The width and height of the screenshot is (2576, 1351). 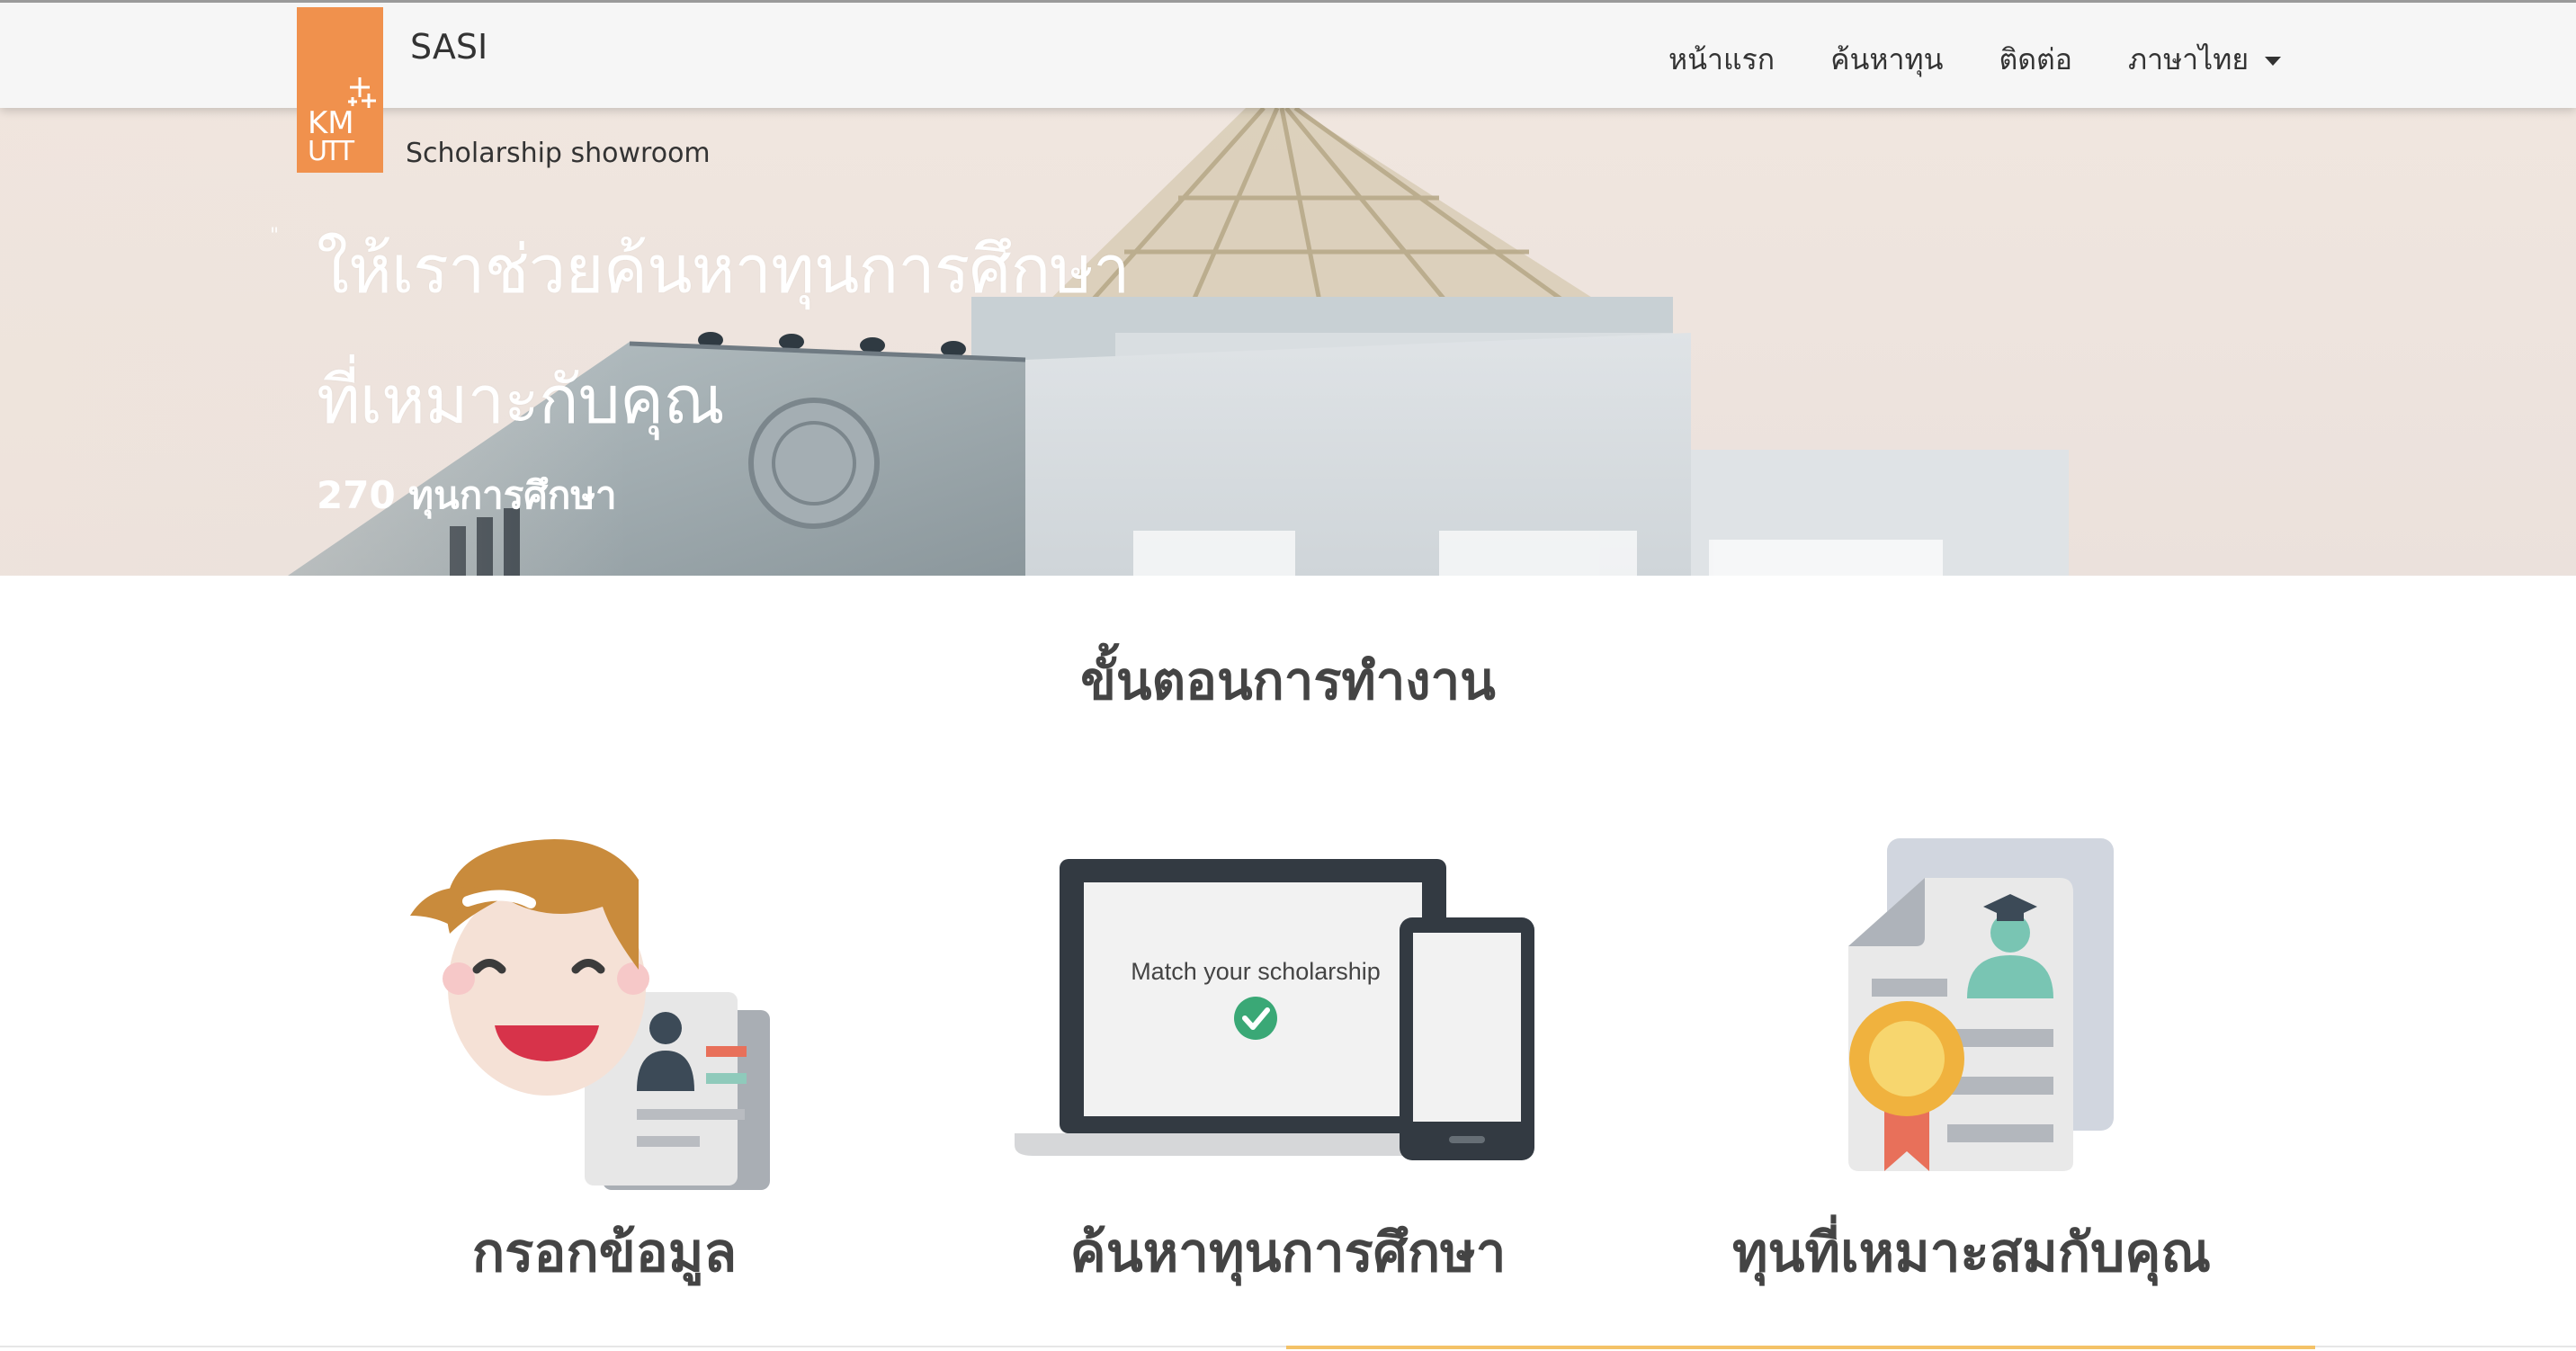 What do you see at coordinates (558, 153) in the screenshot?
I see `brand-subtitle: Scholarship showroom` at bounding box center [558, 153].